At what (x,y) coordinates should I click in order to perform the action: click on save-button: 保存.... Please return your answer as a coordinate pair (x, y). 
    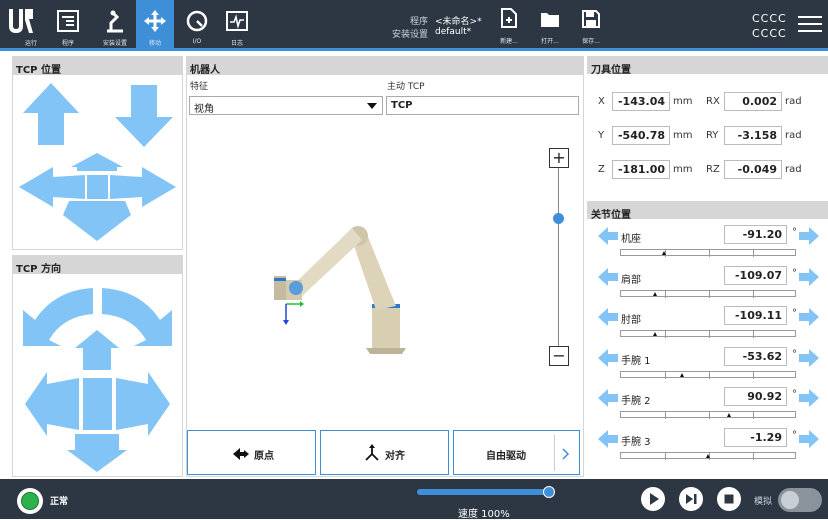
    Looking at the image, I should click on (591, 26).